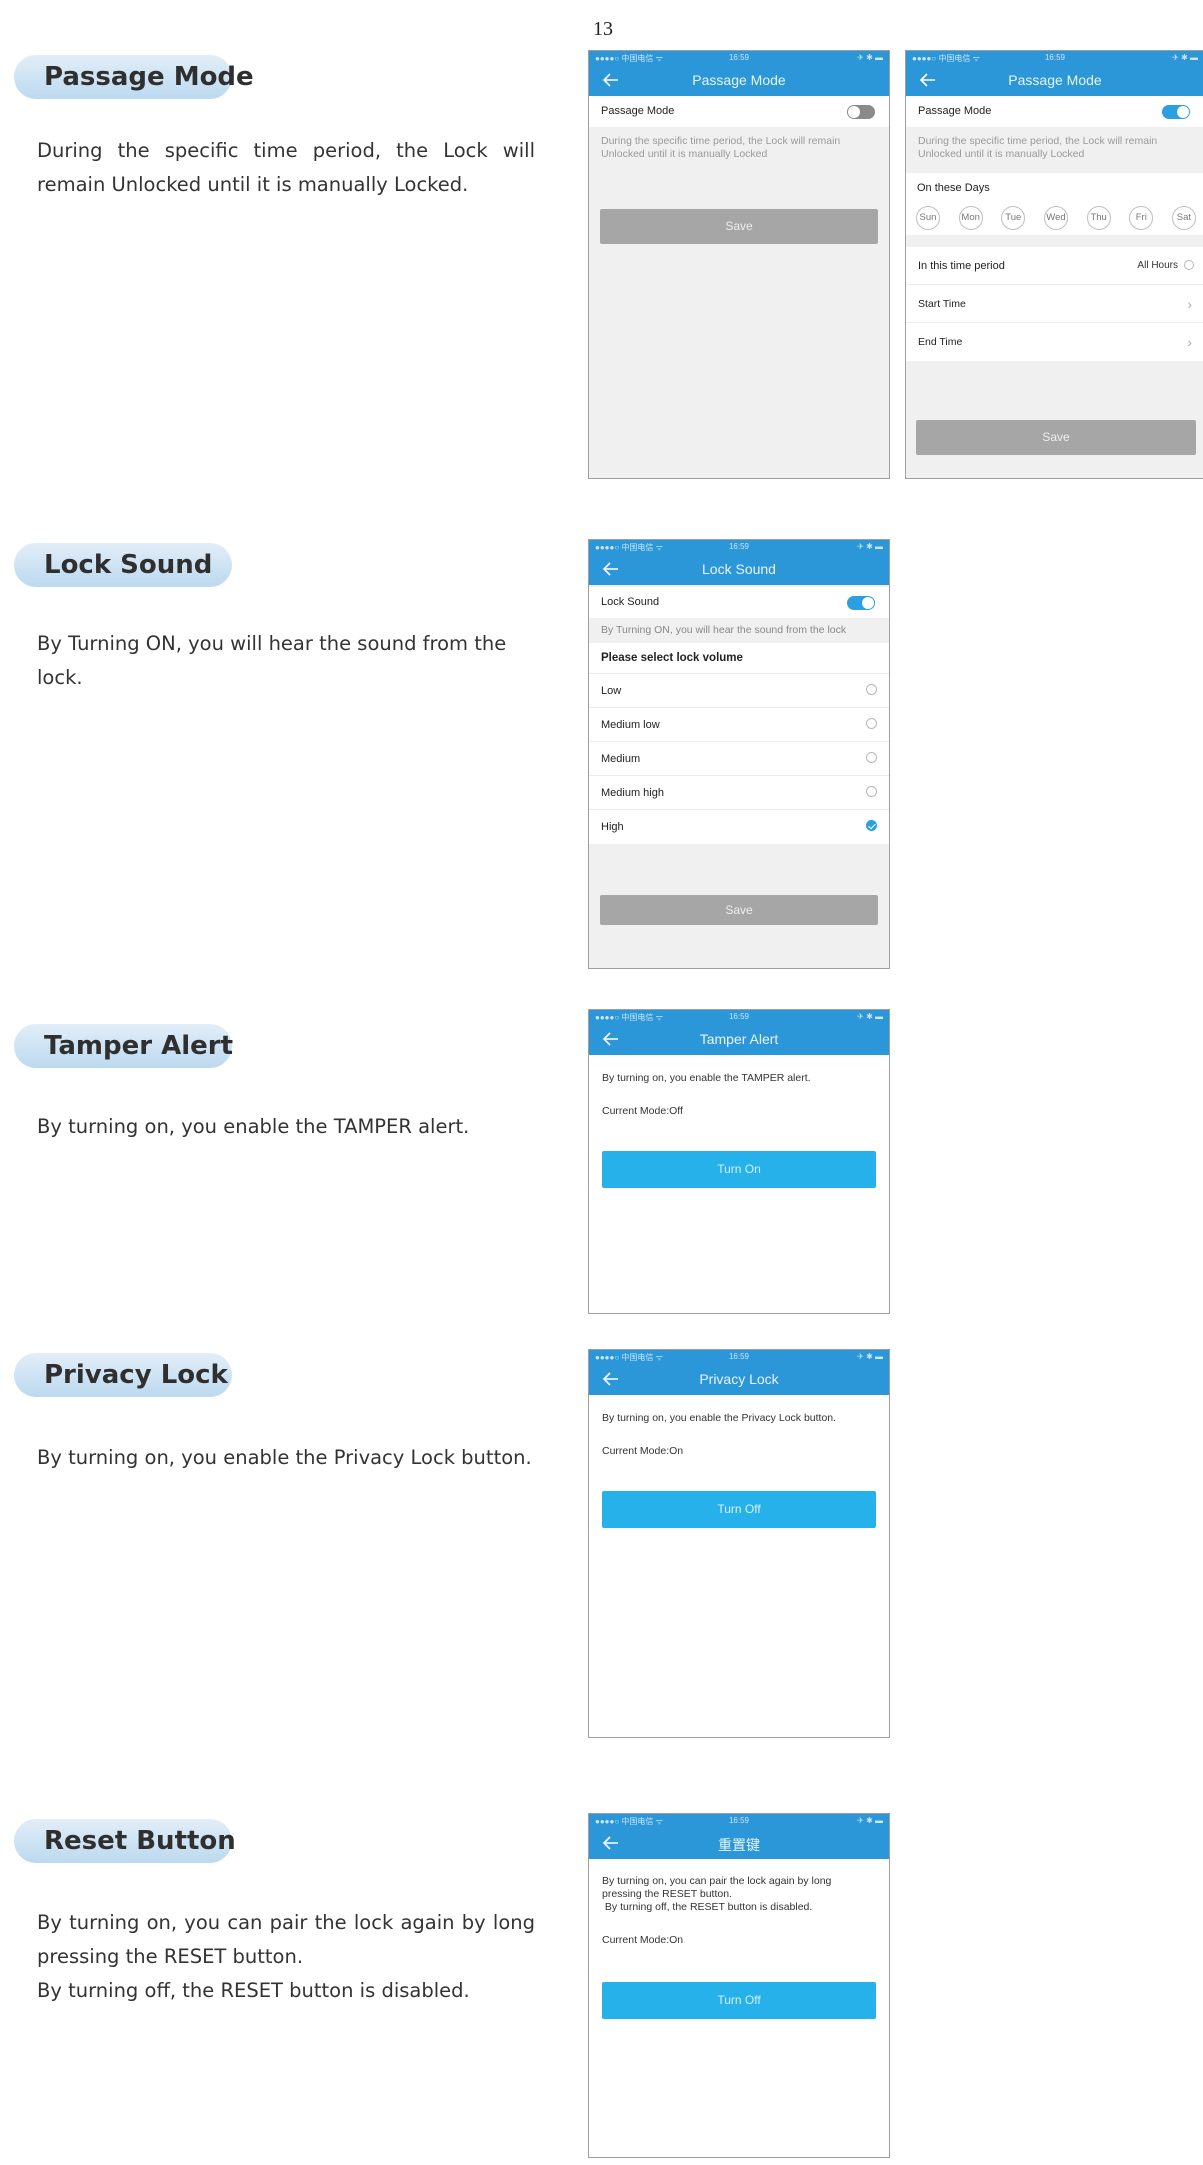 The width and height of the screenshot is (1203, 2165). Describe the element at coordinates (603, 29) in the screenshot. I see `page-number: 13` at that location.